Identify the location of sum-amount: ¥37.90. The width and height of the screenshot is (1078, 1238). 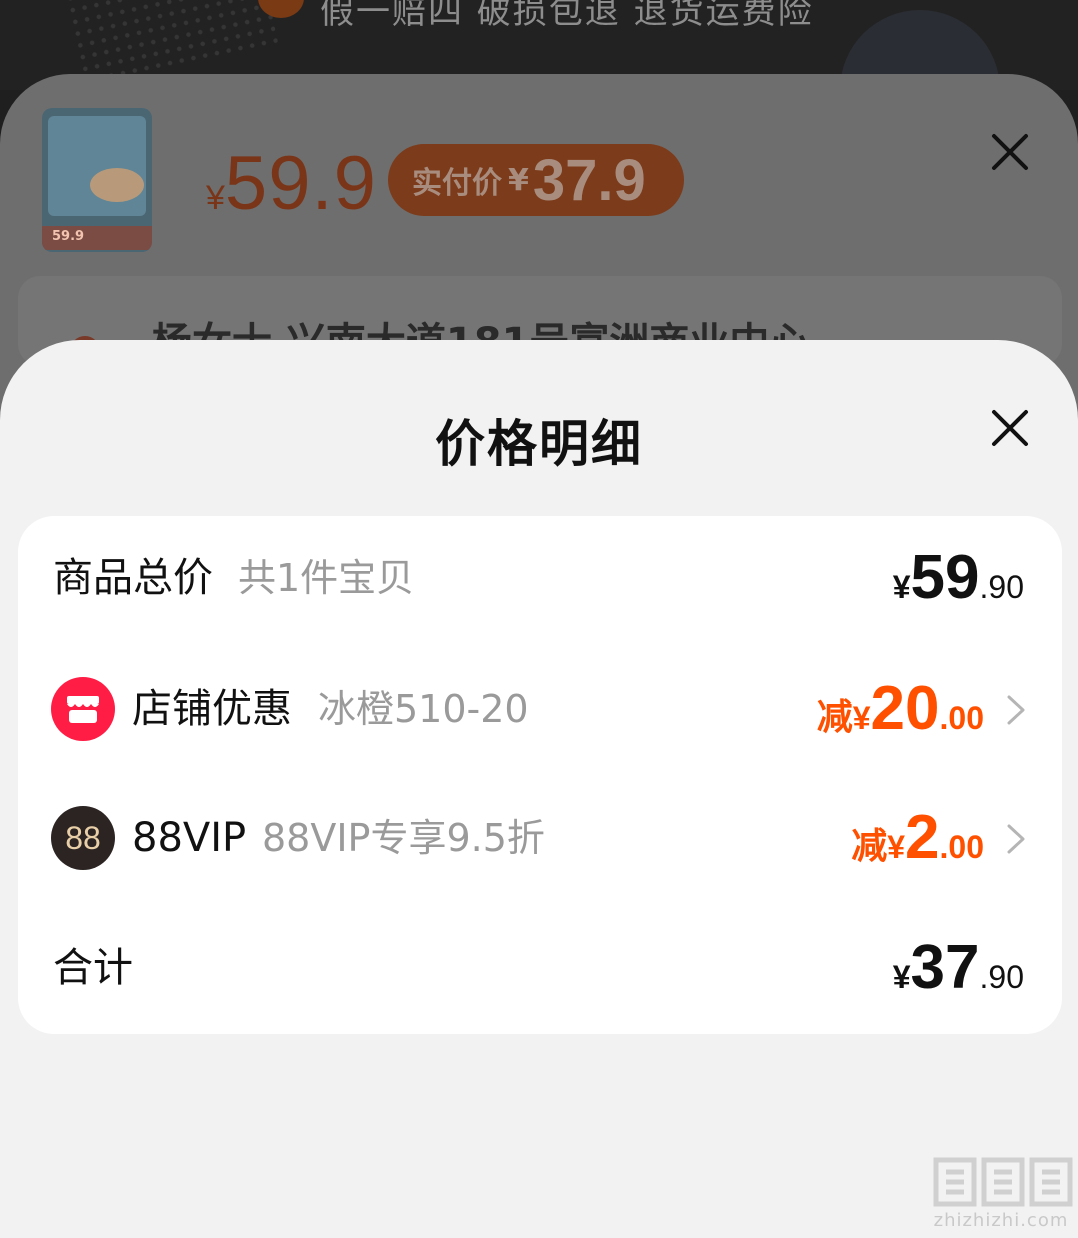
(958, 967).